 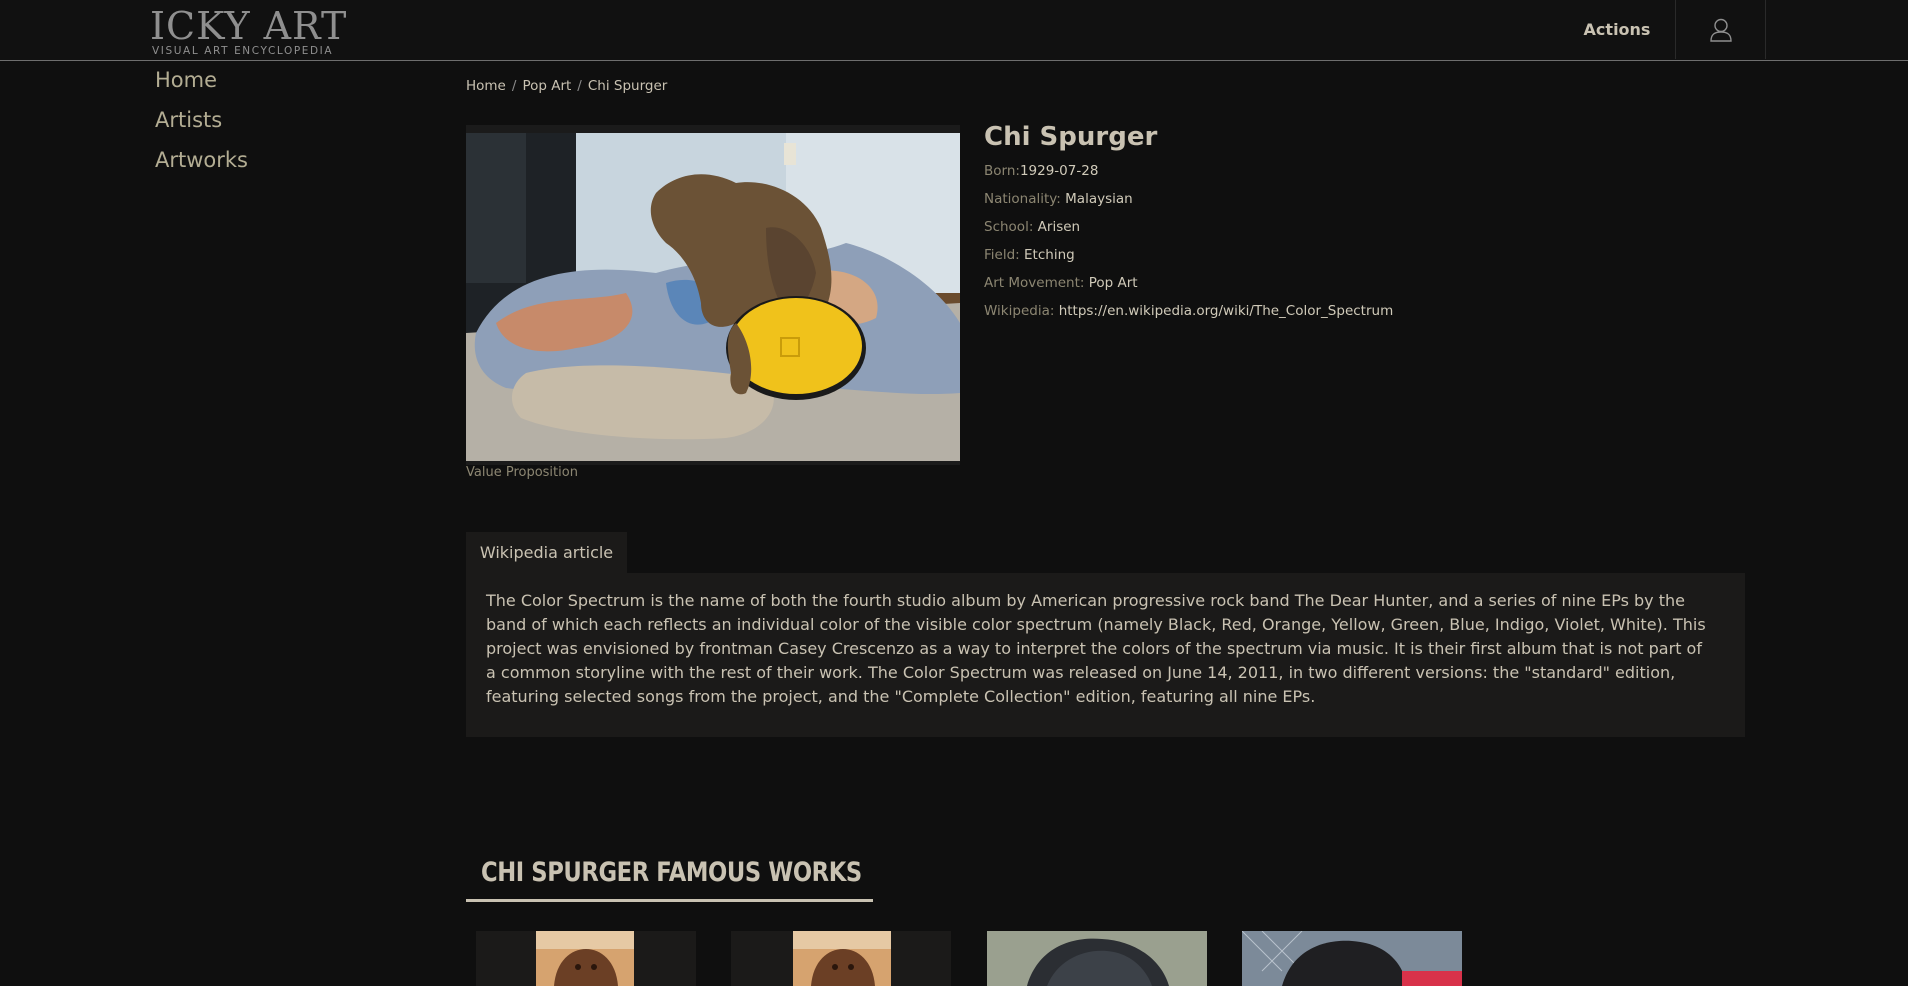 What do you see at coordinates (201, 164) in the screenshot?
I see `sidebar-item-artworks: Artworks` at bounding box center [201, 164].